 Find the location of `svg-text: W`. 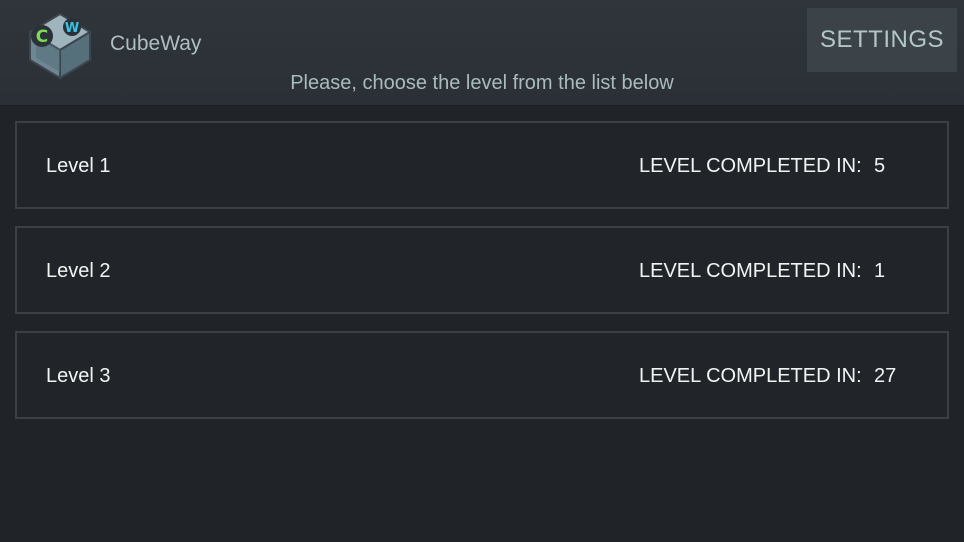

svg-text: W is located at coordinates (72, 28).